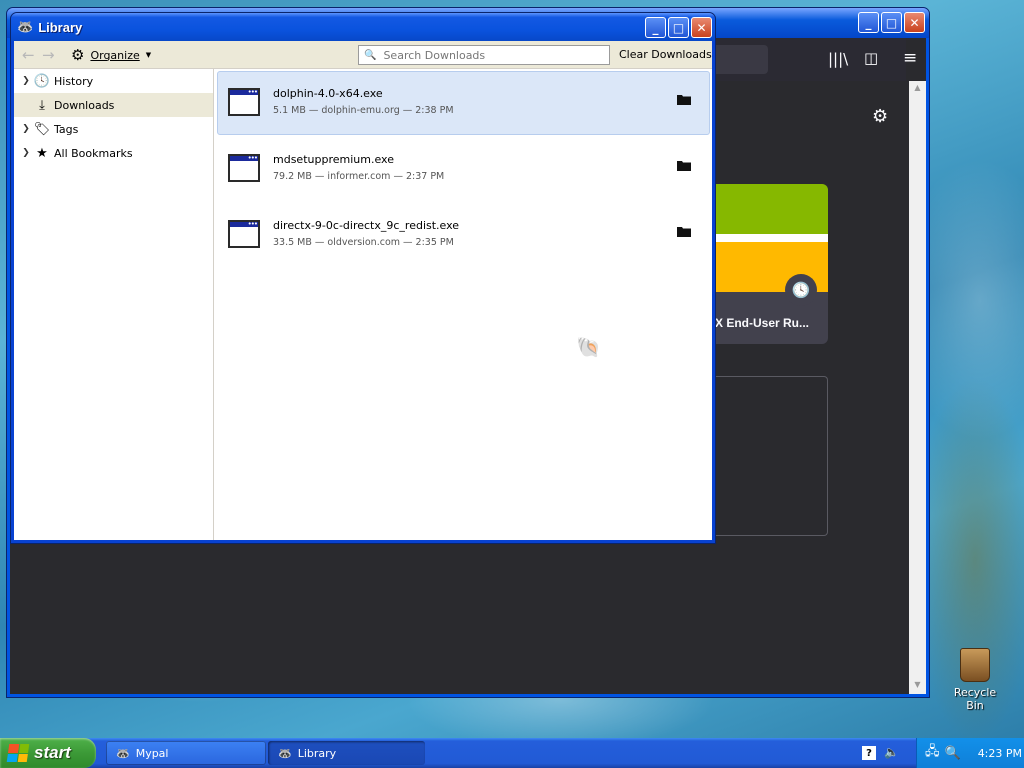 Image resolution: width=1024 pixels, height=768 pixels. I want to click on chevron-down-icon: ▼, so click(148, 55).